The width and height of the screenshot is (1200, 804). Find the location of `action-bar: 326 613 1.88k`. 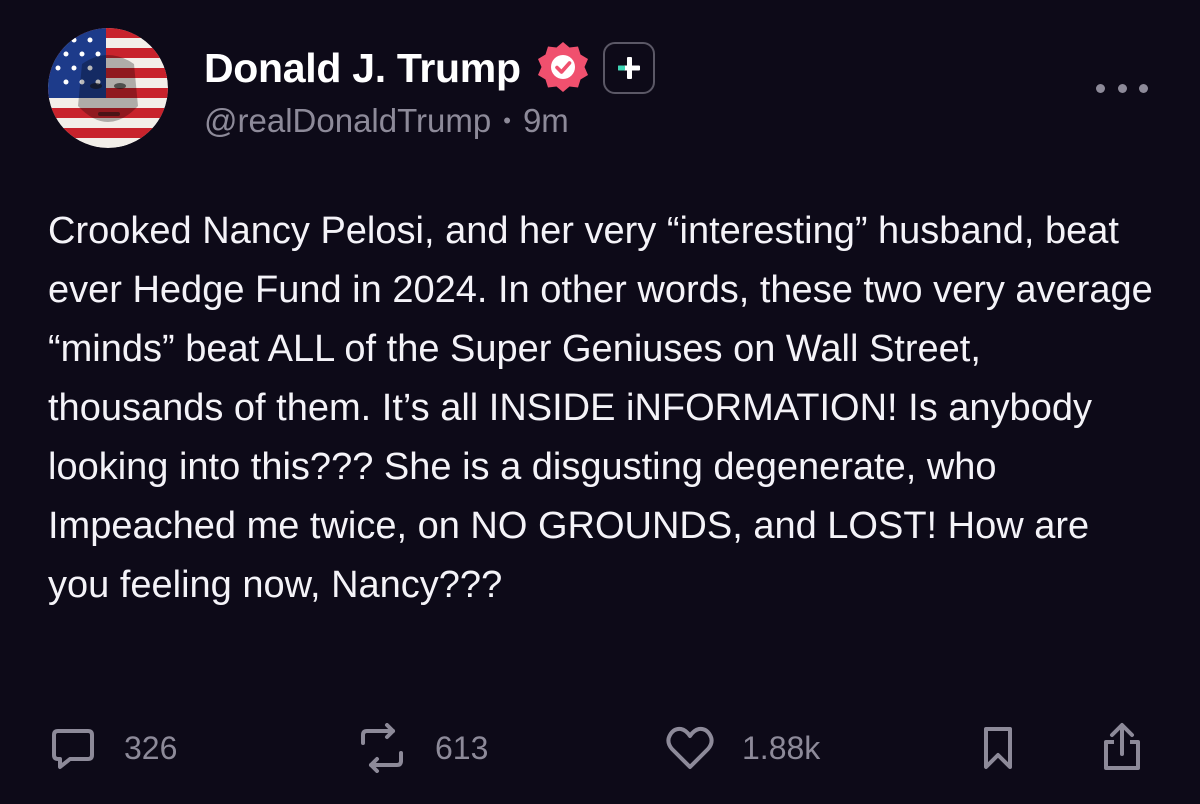

action-bar: 326 613 1.88k is located at coordinates (600, 748).